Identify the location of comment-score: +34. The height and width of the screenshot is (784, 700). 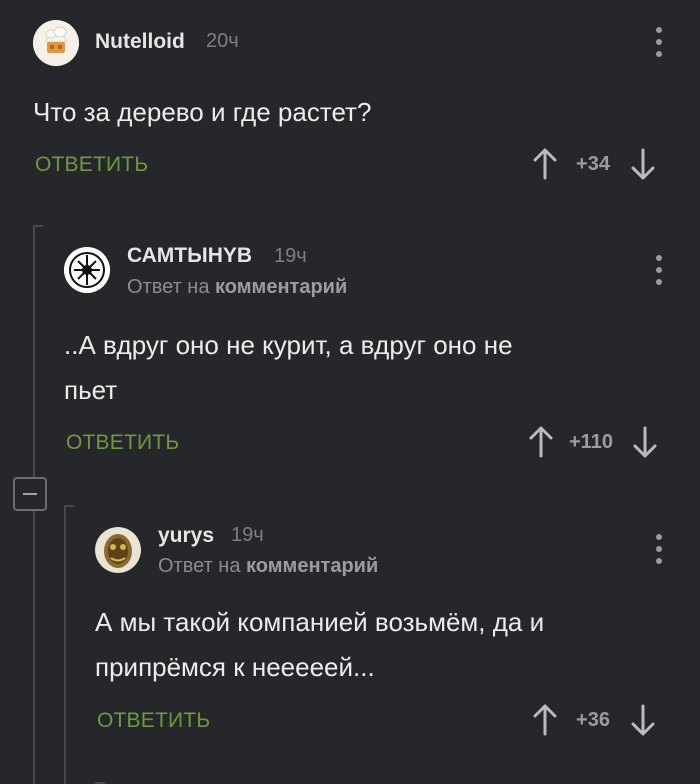
(593, 163).